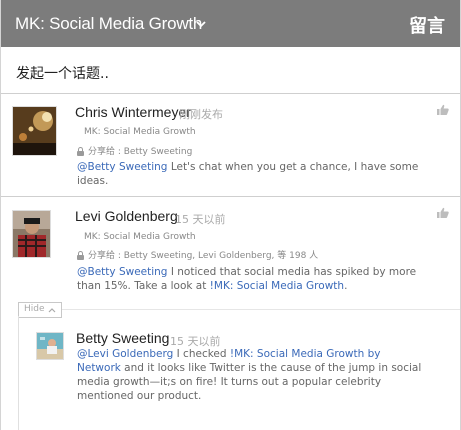 This screenshot has width=461, height=430. What do you see at coordinates (52, 310) in the screenshot?
I see `chevron-up-icon` at bounding box center [52, 310].